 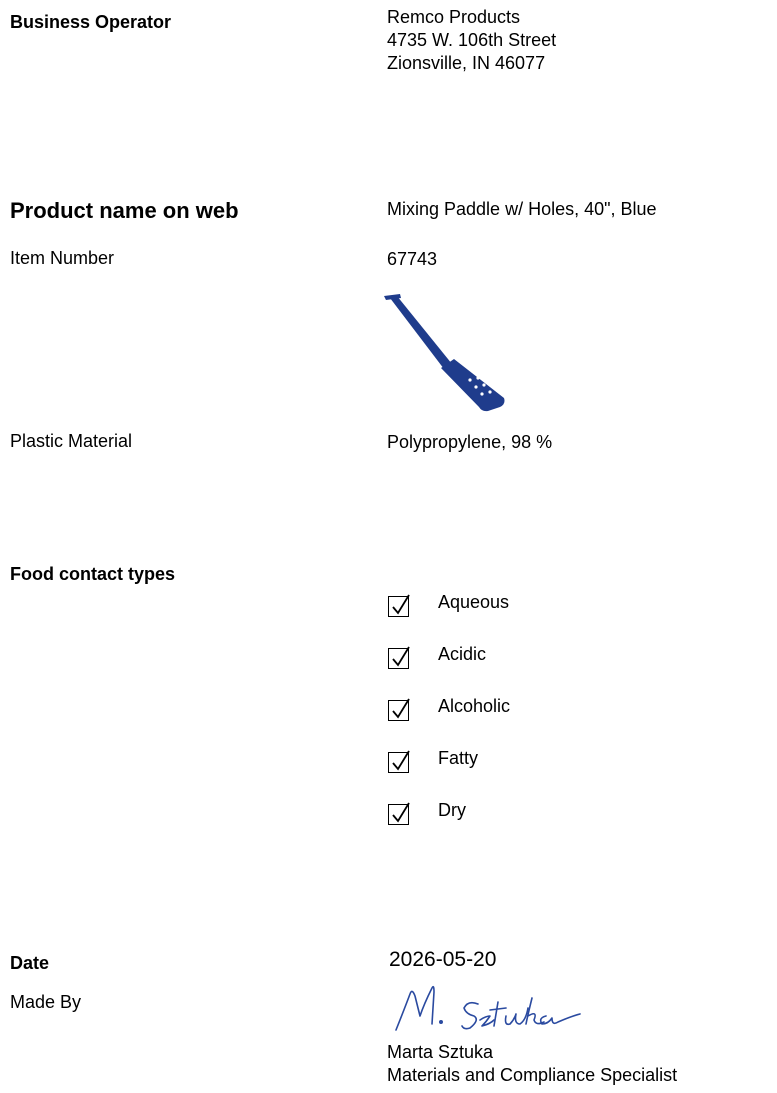 I want to click on made-by-label: Made By, so click(x=46, y=1002).